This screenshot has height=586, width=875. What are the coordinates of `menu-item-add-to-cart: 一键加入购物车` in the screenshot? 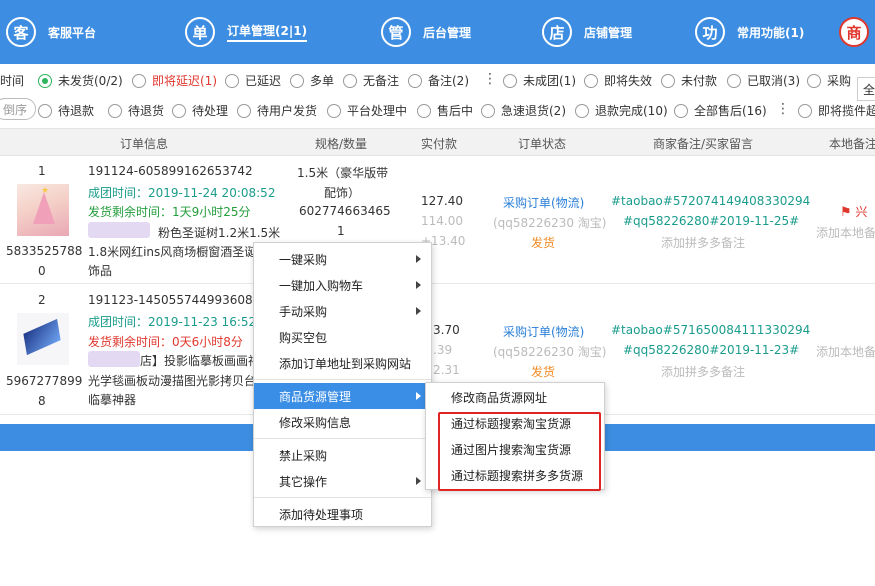 It's located at (342, 285).